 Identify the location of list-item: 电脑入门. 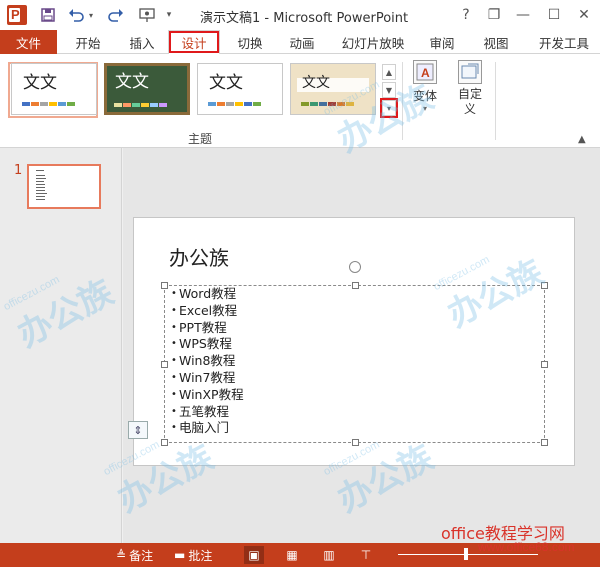
(207, 428).